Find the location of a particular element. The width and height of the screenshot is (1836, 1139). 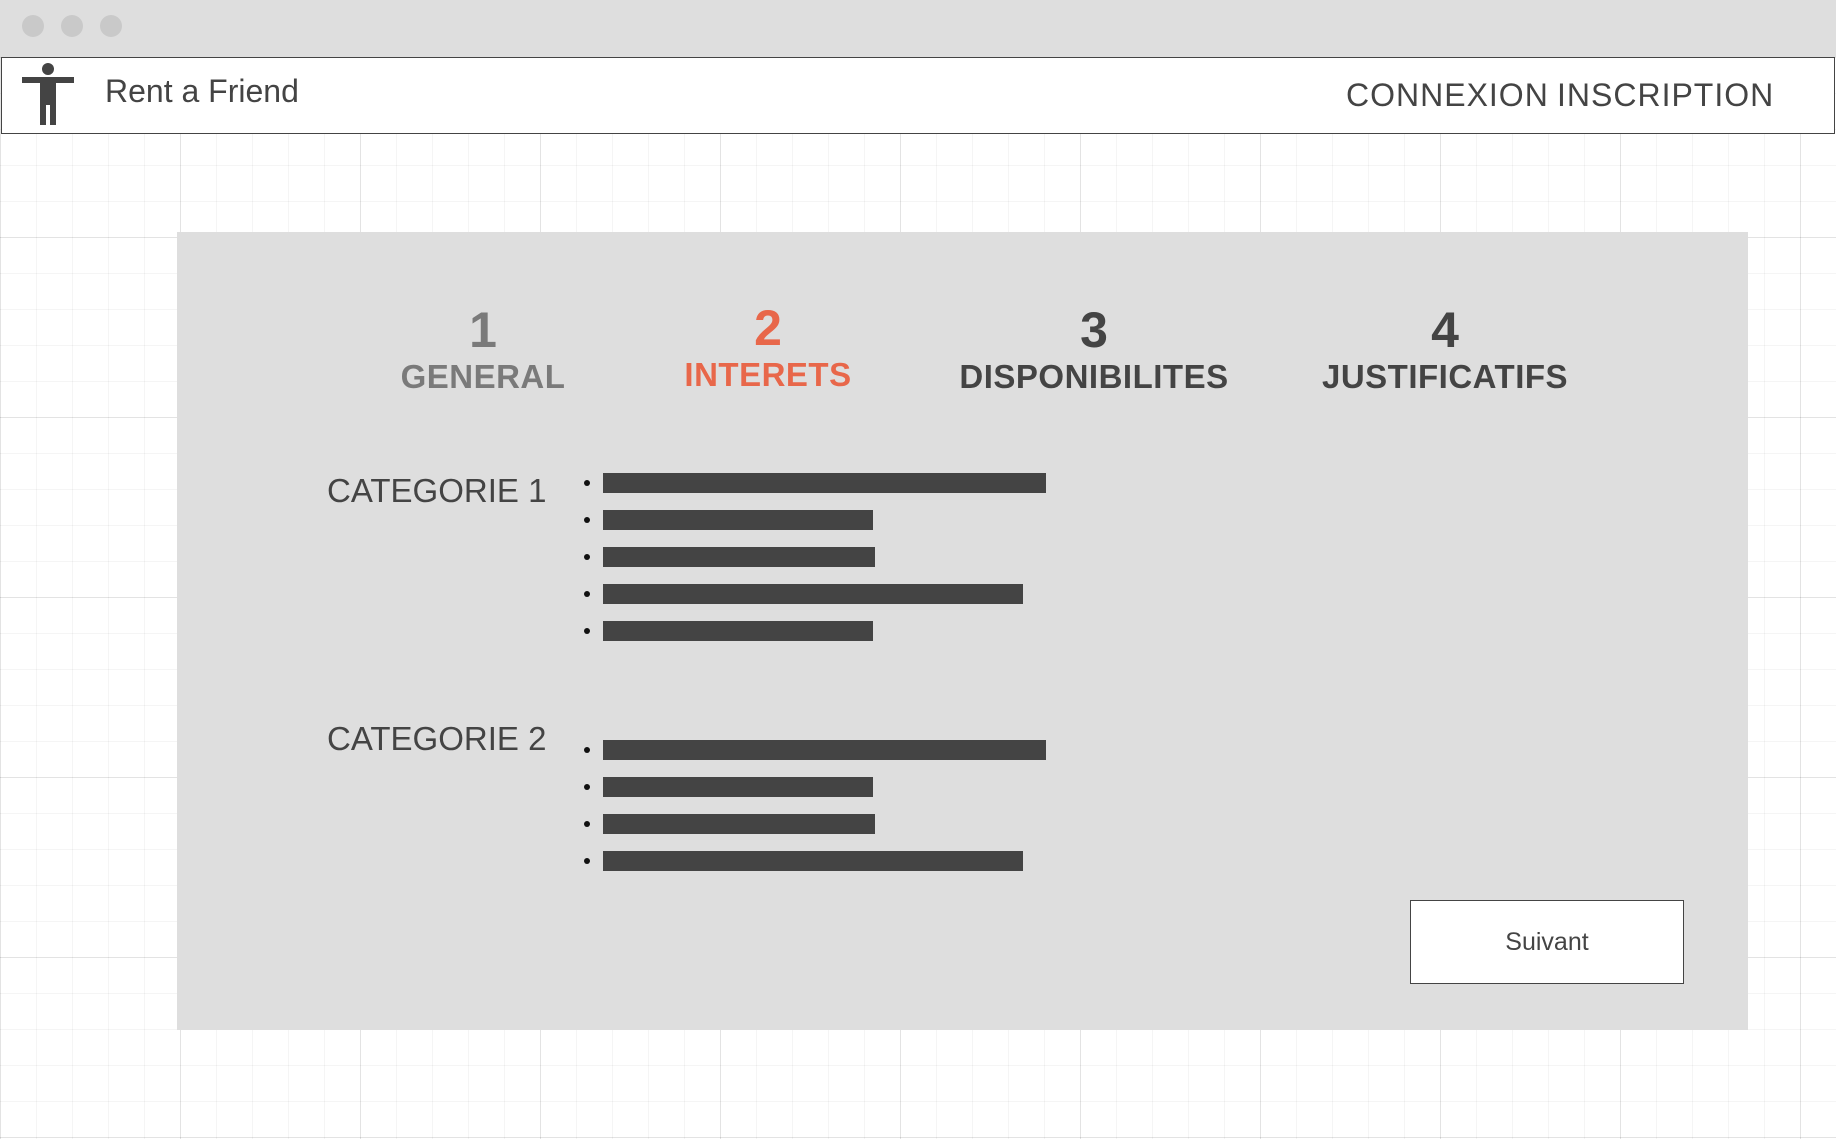

window-titlebar is located at coordinates (918, 28).